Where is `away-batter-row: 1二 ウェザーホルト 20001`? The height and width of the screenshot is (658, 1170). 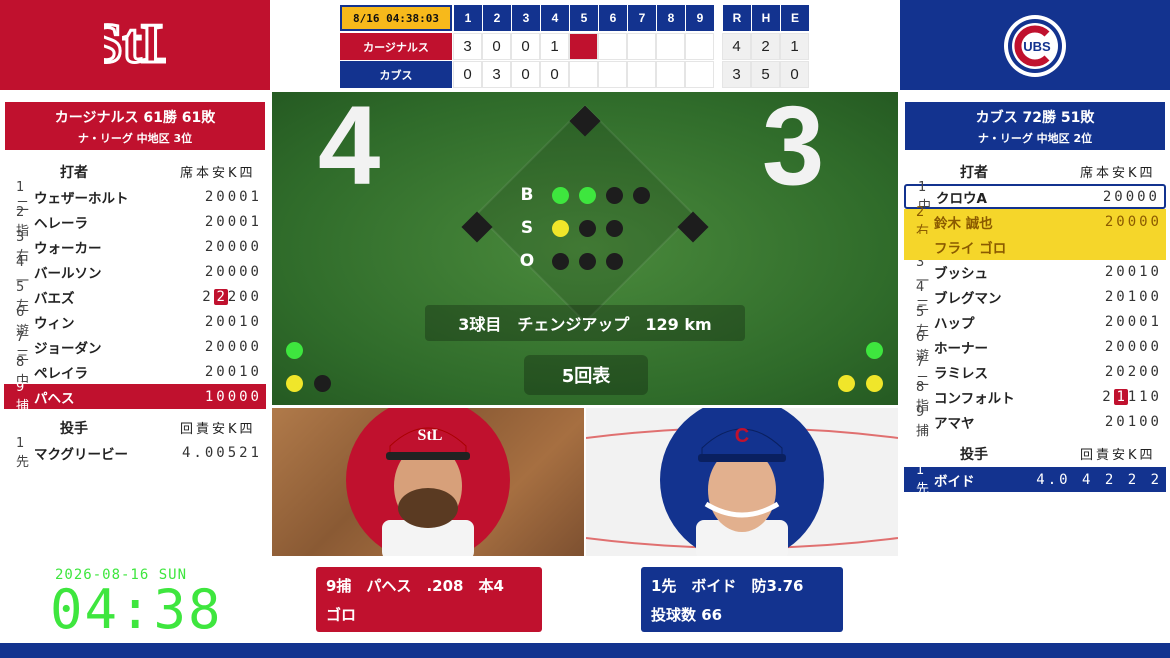 away-batter-row: 1二 ウェザーホルト 20001 is located at coordinates (135, 197).